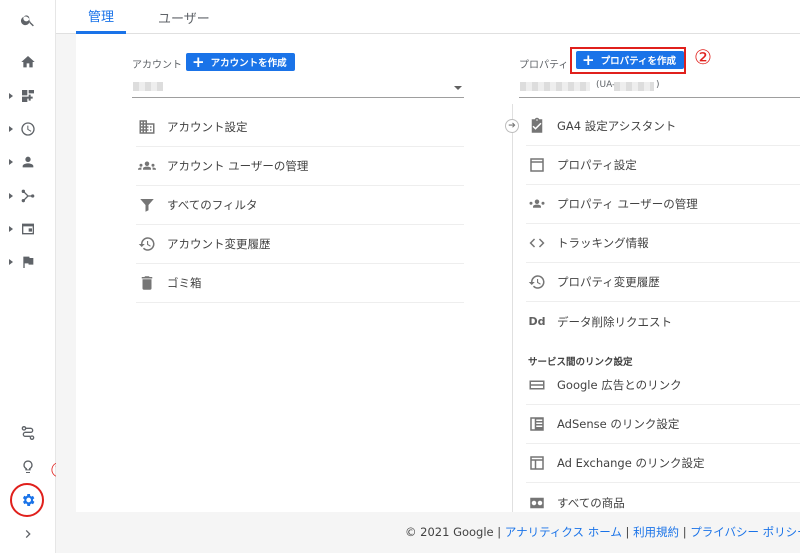 The image size is (800, 553). I want to click on property-name-redacted, so click(555, 86).